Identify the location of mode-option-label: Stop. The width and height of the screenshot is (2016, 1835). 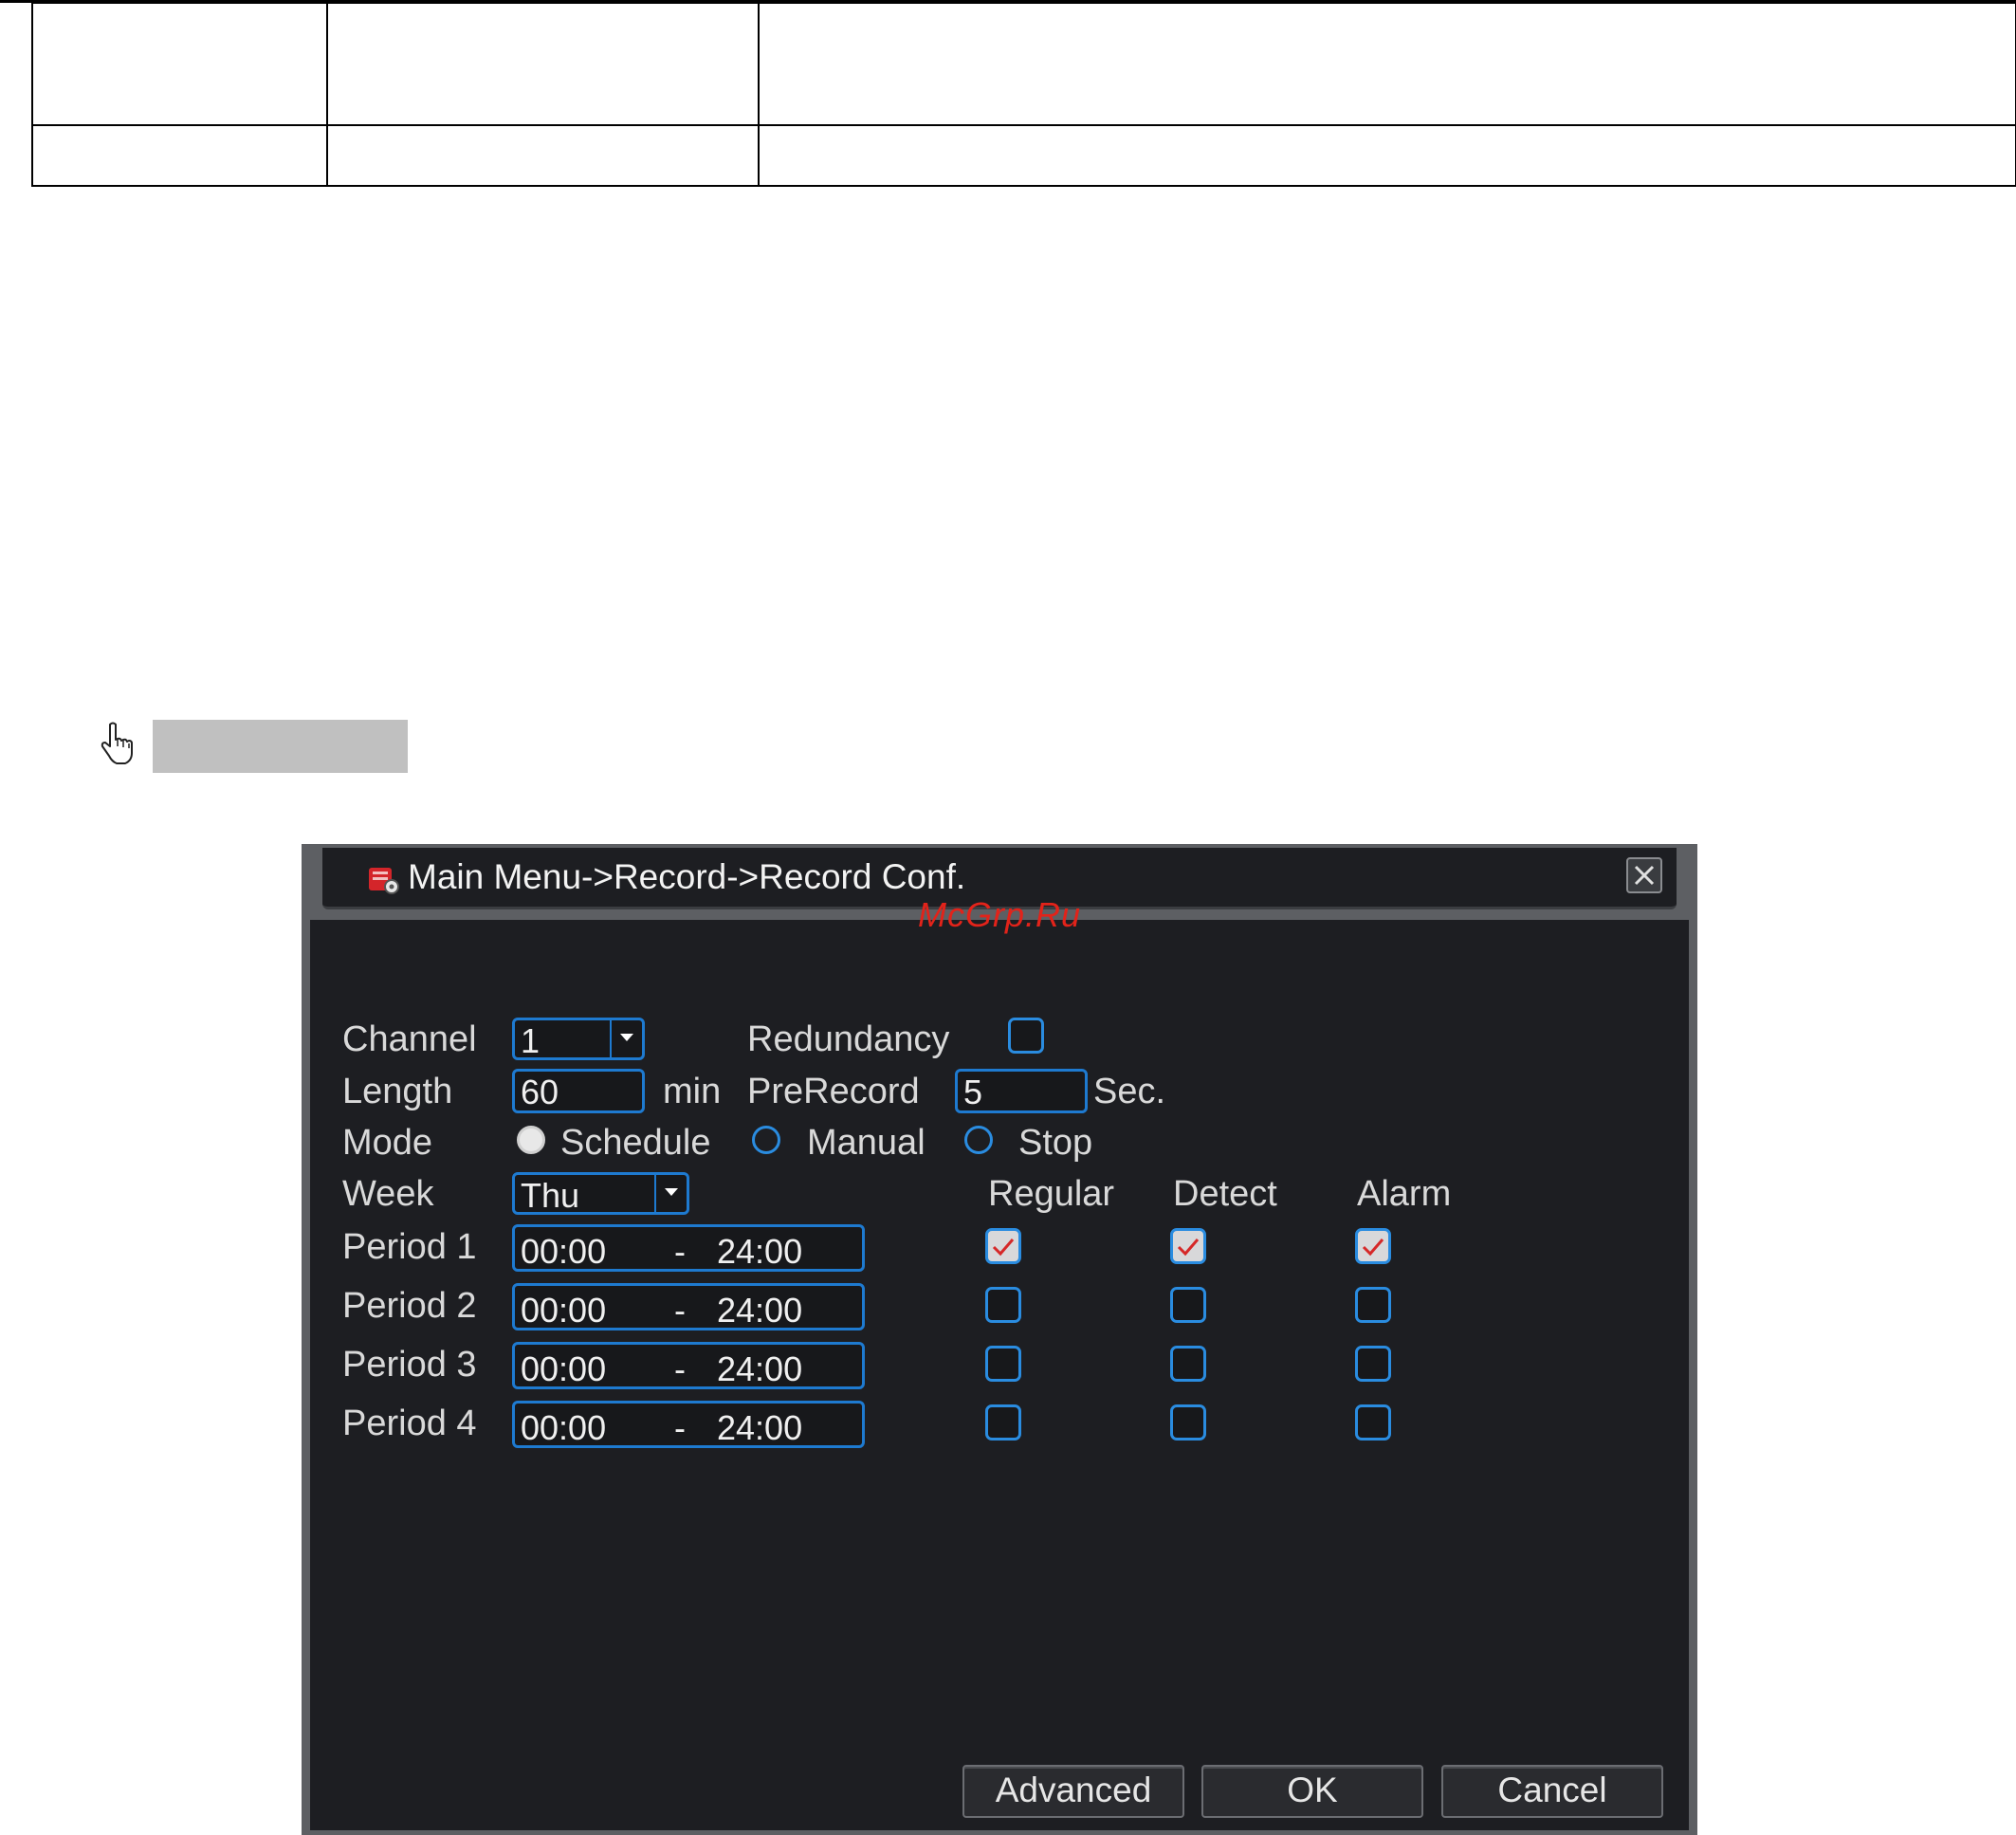
(1055, 1143).